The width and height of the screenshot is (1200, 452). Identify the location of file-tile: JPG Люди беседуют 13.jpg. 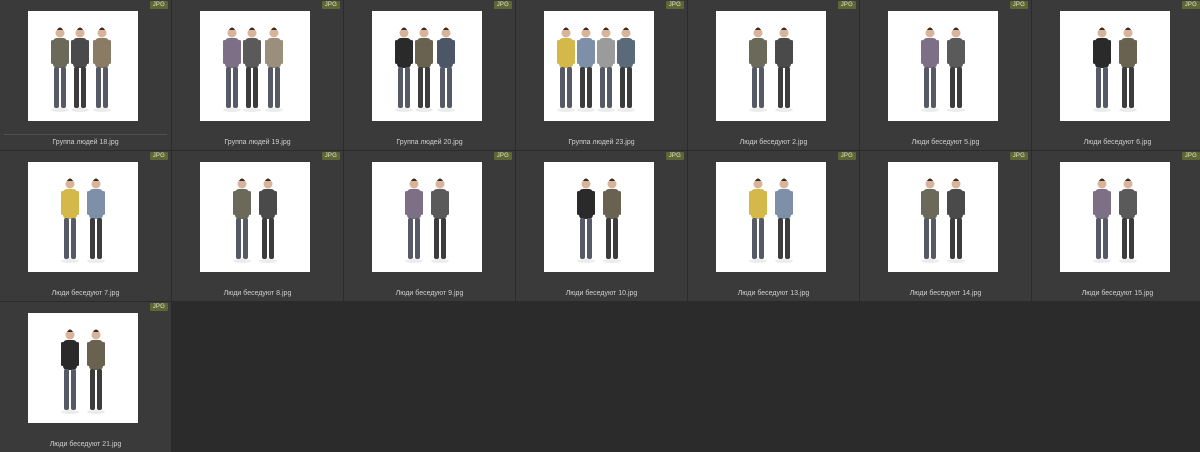
(773, 226).